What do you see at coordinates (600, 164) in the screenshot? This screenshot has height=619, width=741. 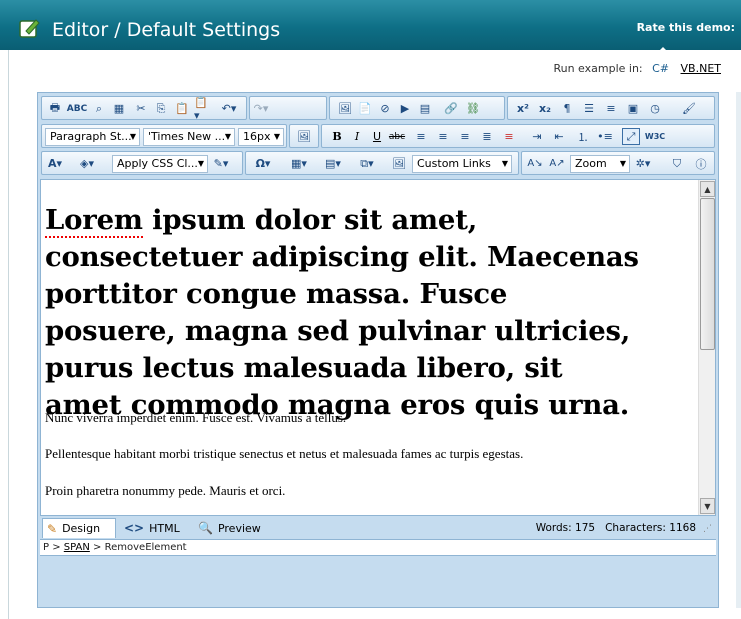 I see `zoom-dropdown: Zoom ▼` at bounding box center [600, 164].